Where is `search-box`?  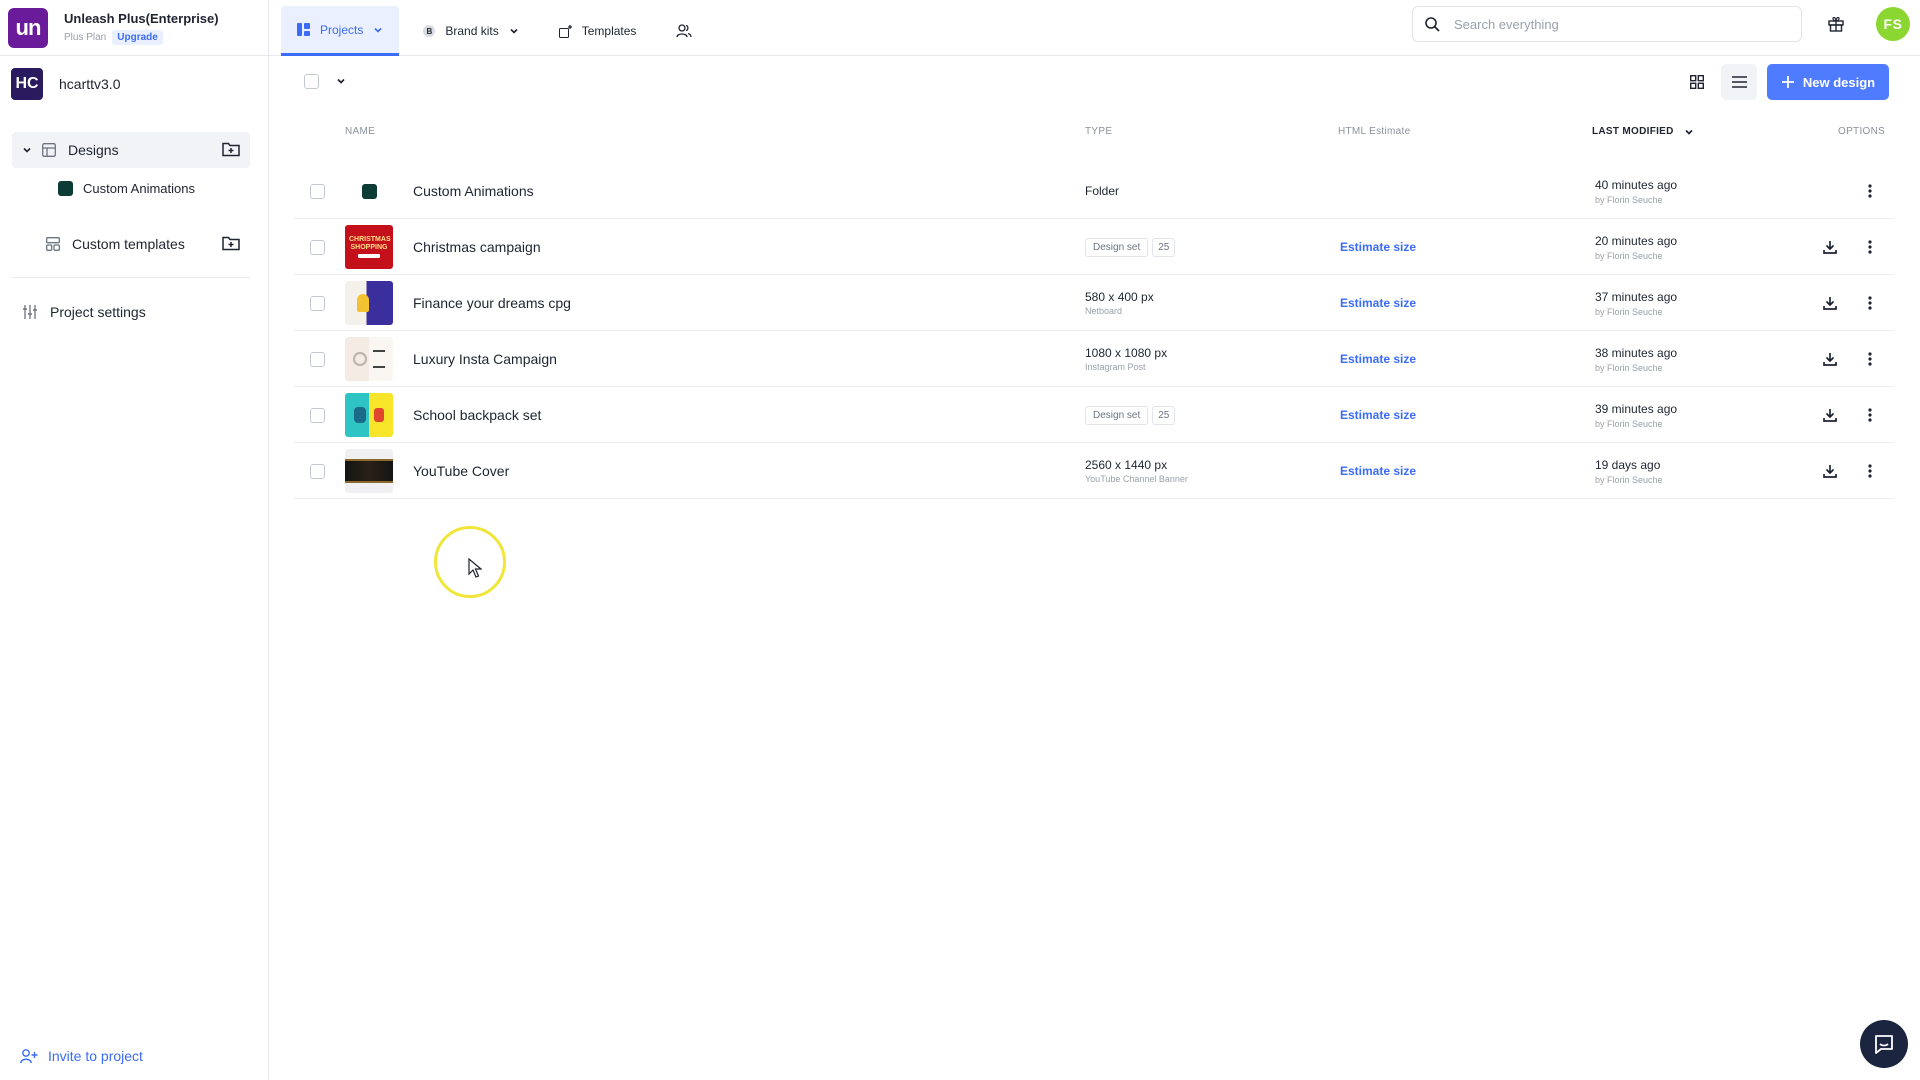 search-box is located at coordinates (1607, 24).